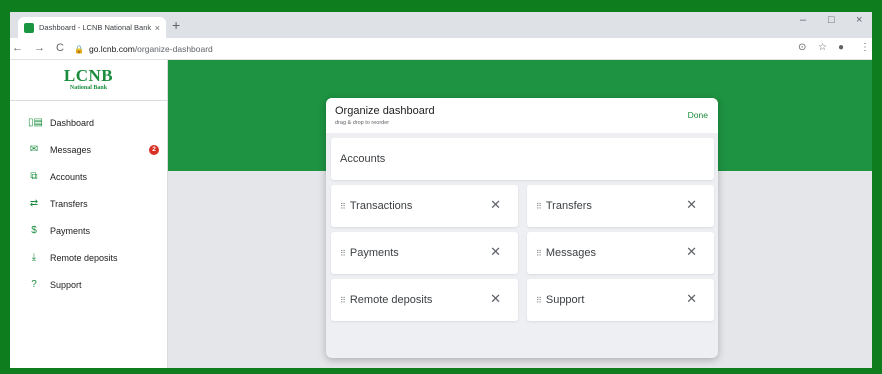 This screenshot has height=374, width=882. What do you see at coordinates (35, 122) in the screenshot?
I see `dashboard-icon: ▯▤` at bounding box center [35, 122].